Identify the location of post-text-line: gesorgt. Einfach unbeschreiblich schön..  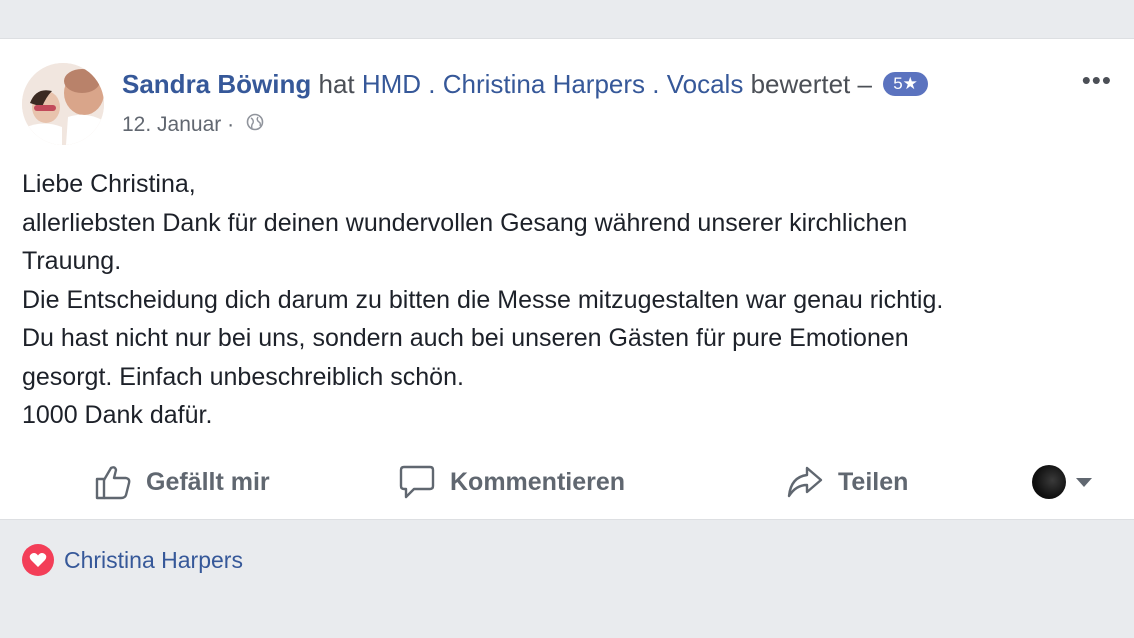
(243, 376).